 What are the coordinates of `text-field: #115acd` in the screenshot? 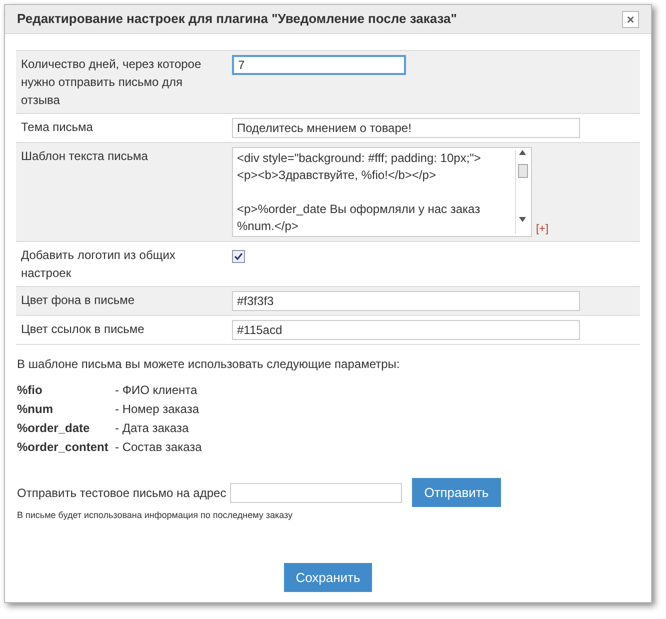 It's located at (406, 330).